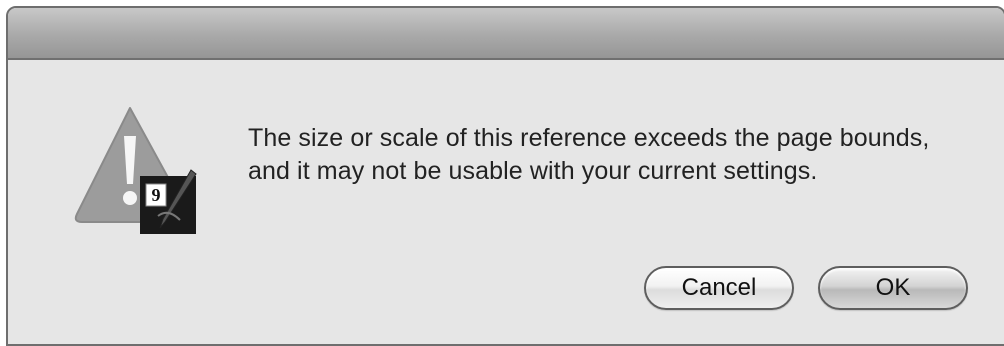 This screenshot has height=346, width=1004. I want to click on app-badge-glyph: 9, so click(156, 195).